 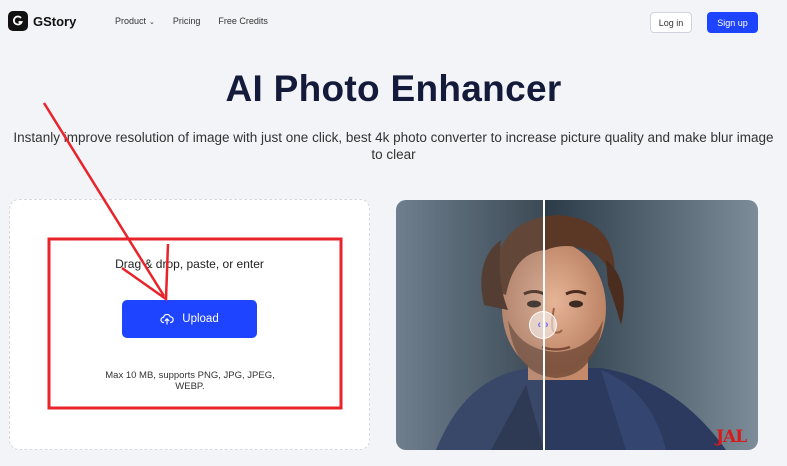 What do you see at coordinates (543, 325) in the screenshot?
I see `compare-slider-handle: ‹ ›` at bounding box center [543, 325].